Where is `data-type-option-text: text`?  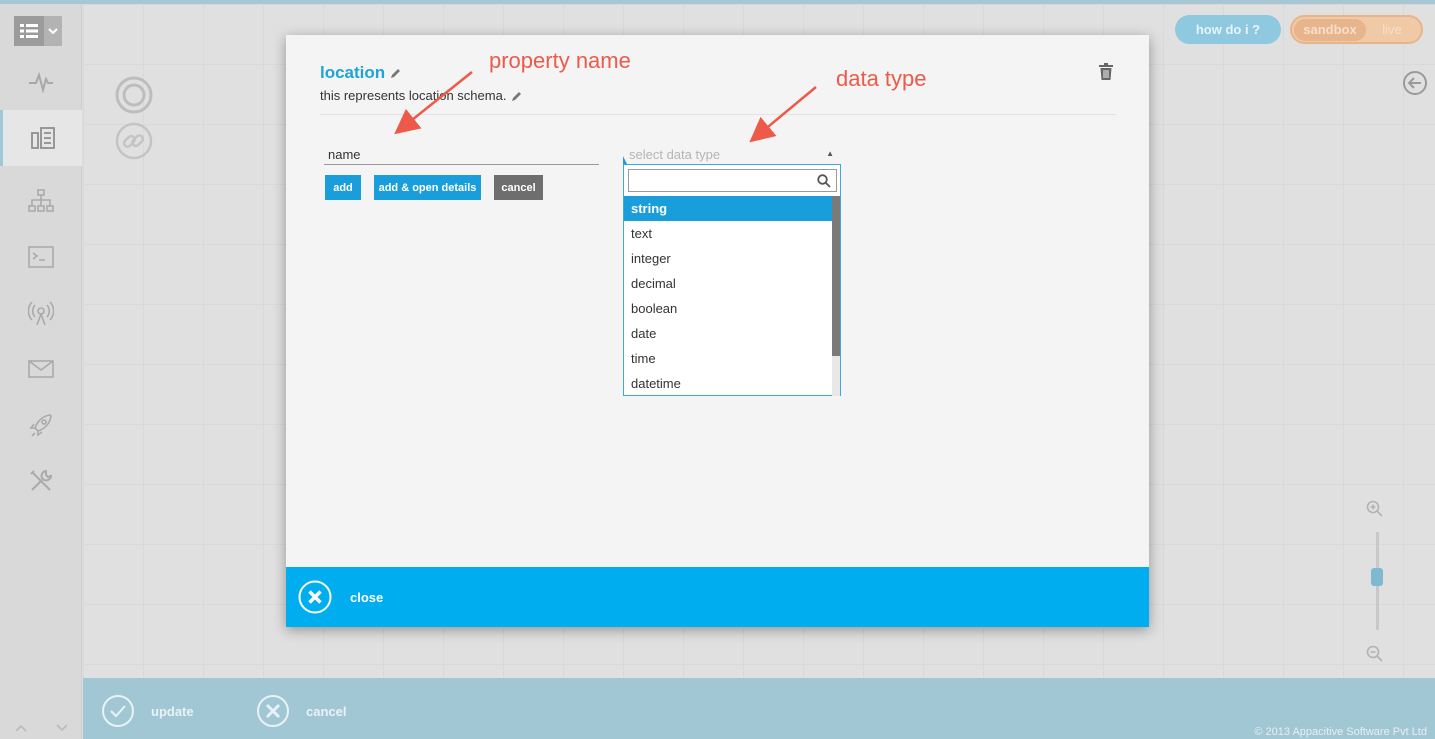
data-type-option-text: text is located at coordinates (728, 233).